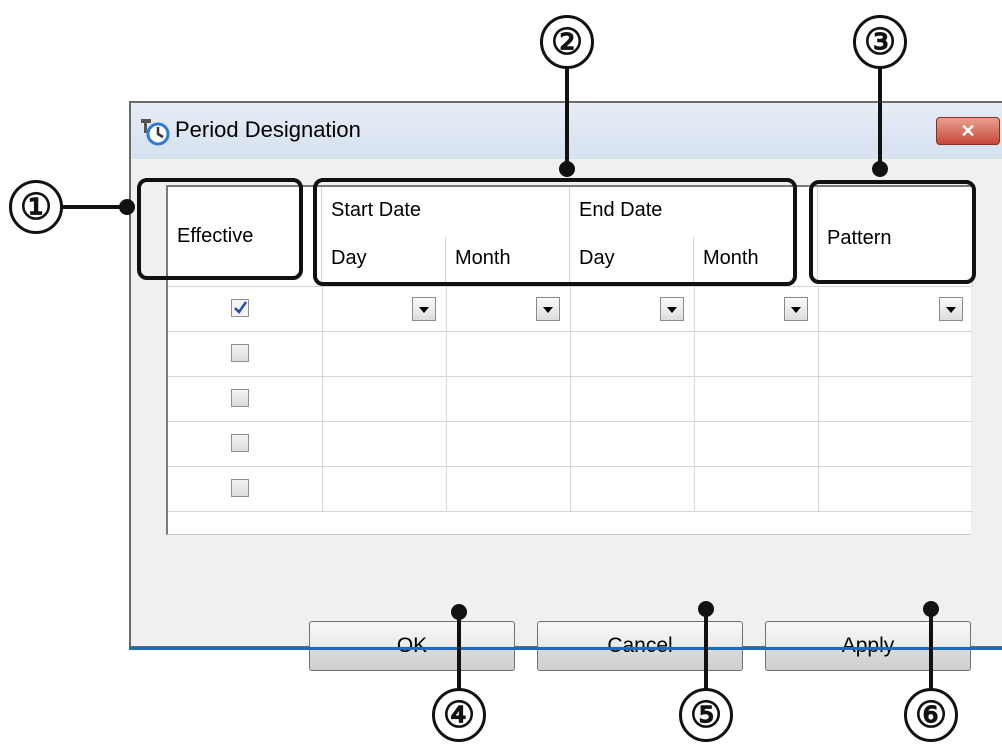 The width and height of the screenshot is (1002, 751). Describe the element at coordinates (880, 42) in the screenshot. I see `callout-number-3: ③` at that location.